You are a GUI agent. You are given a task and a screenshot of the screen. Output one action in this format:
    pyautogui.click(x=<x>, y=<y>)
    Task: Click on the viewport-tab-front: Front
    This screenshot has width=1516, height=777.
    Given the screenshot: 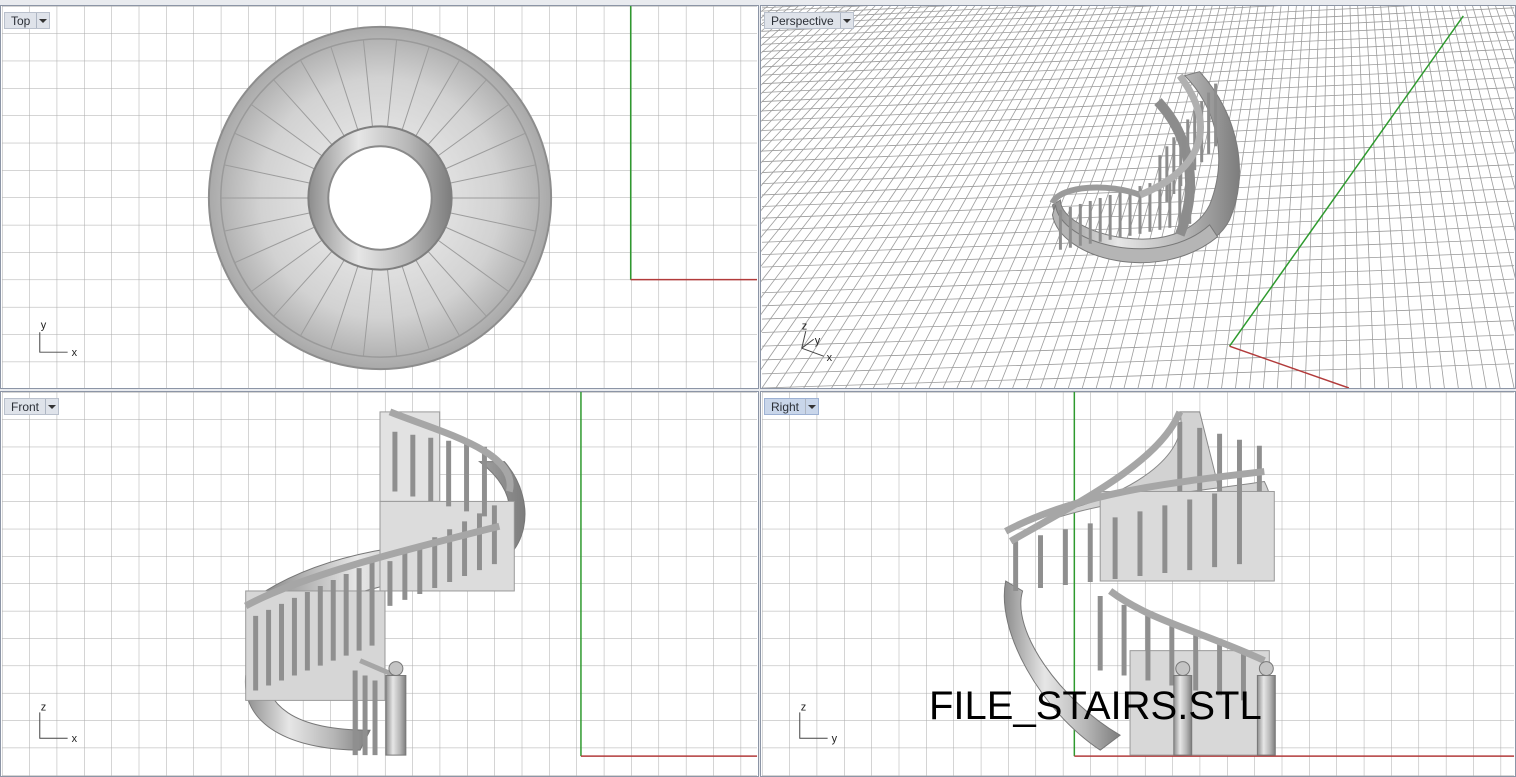 What is the action you would take?
    pyautogui.click(x=32, y=406)
    